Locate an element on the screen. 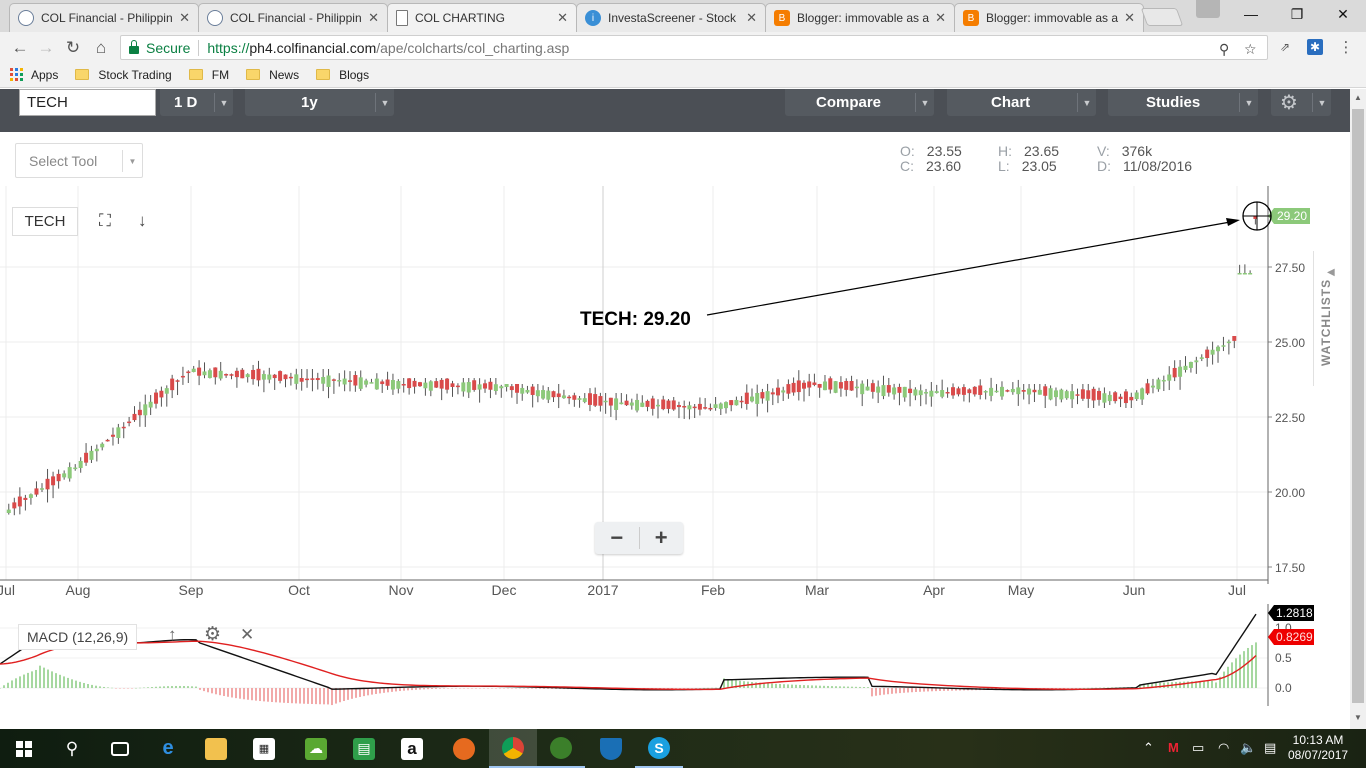 This screenshot has height=768, width=1366. symbol-input is located at coordinates (87, 102).